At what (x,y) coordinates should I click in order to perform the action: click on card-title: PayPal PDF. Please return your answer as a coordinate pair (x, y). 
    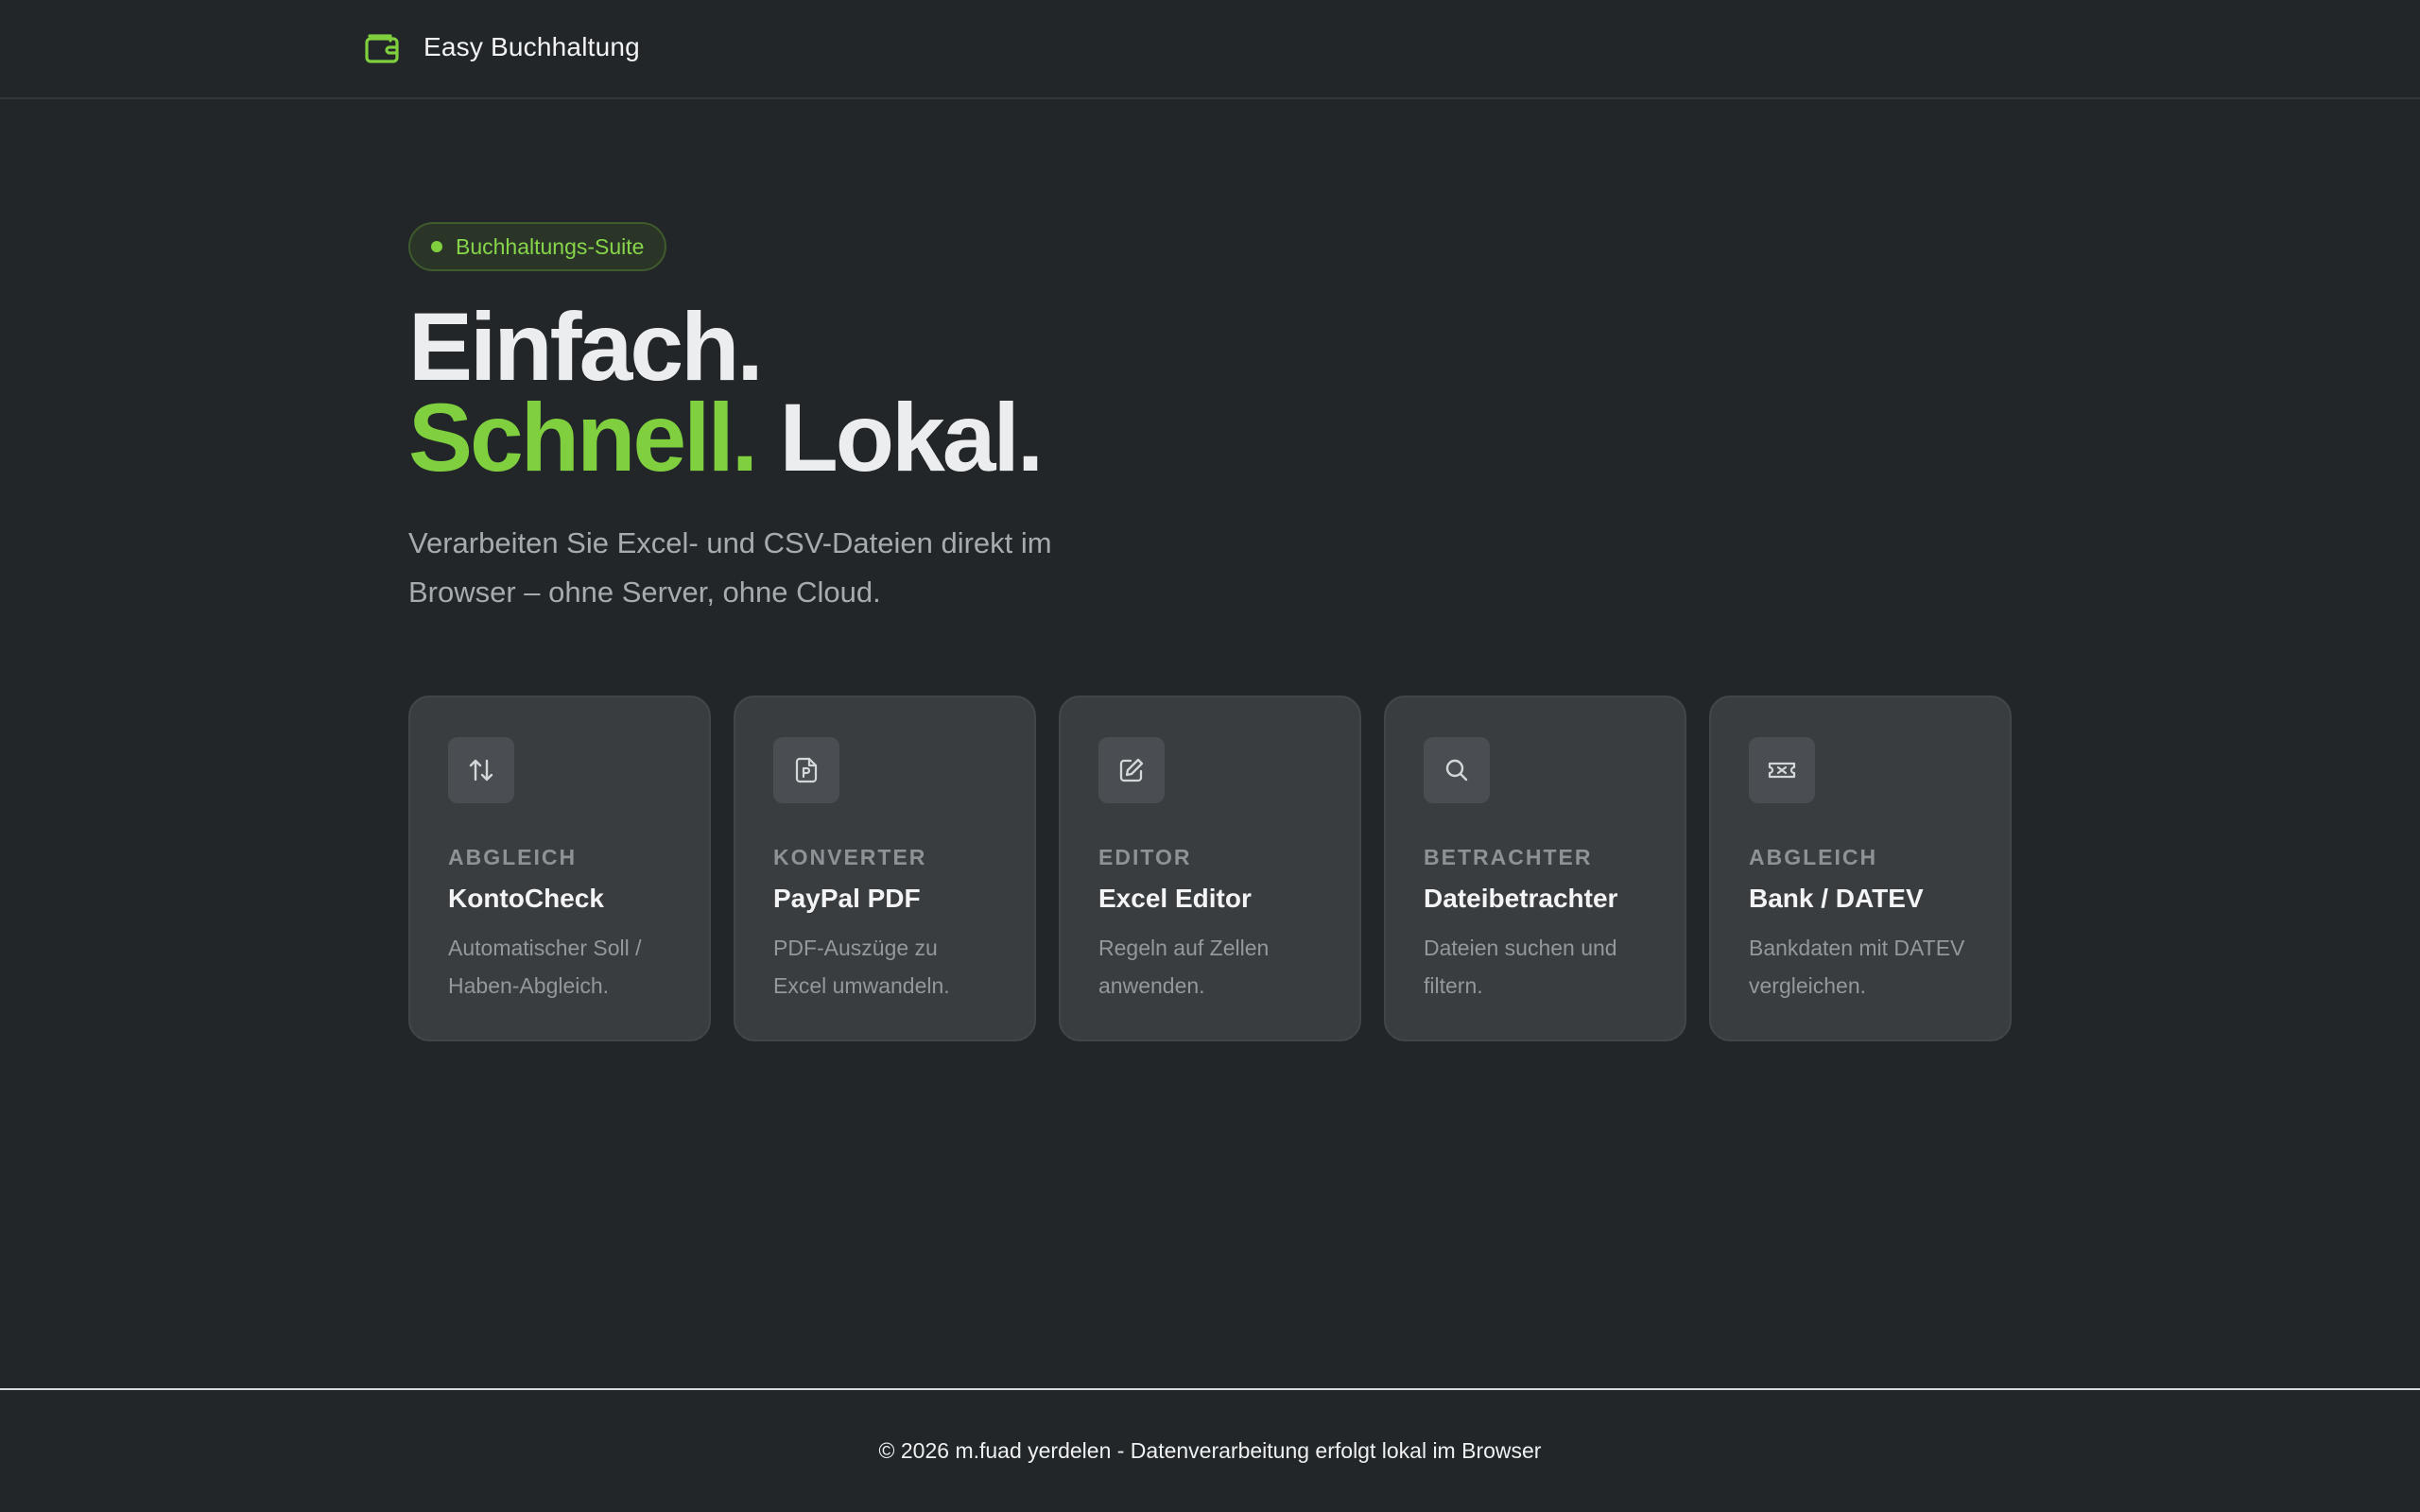
    Looking at the image, I should click on (847, 898).